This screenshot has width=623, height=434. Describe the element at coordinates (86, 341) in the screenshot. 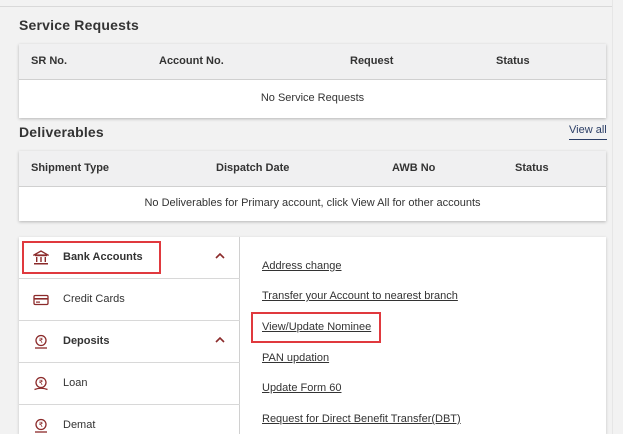

I see `menu-item-label: Deposits` at that location.